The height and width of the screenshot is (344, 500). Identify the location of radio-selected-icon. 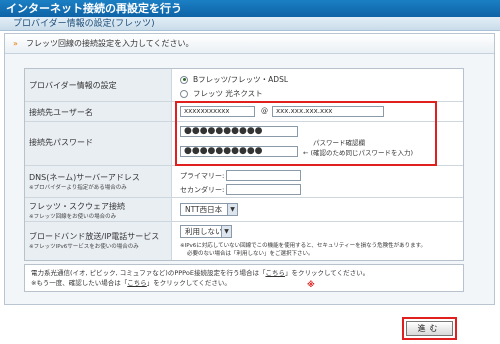
(184, 79).